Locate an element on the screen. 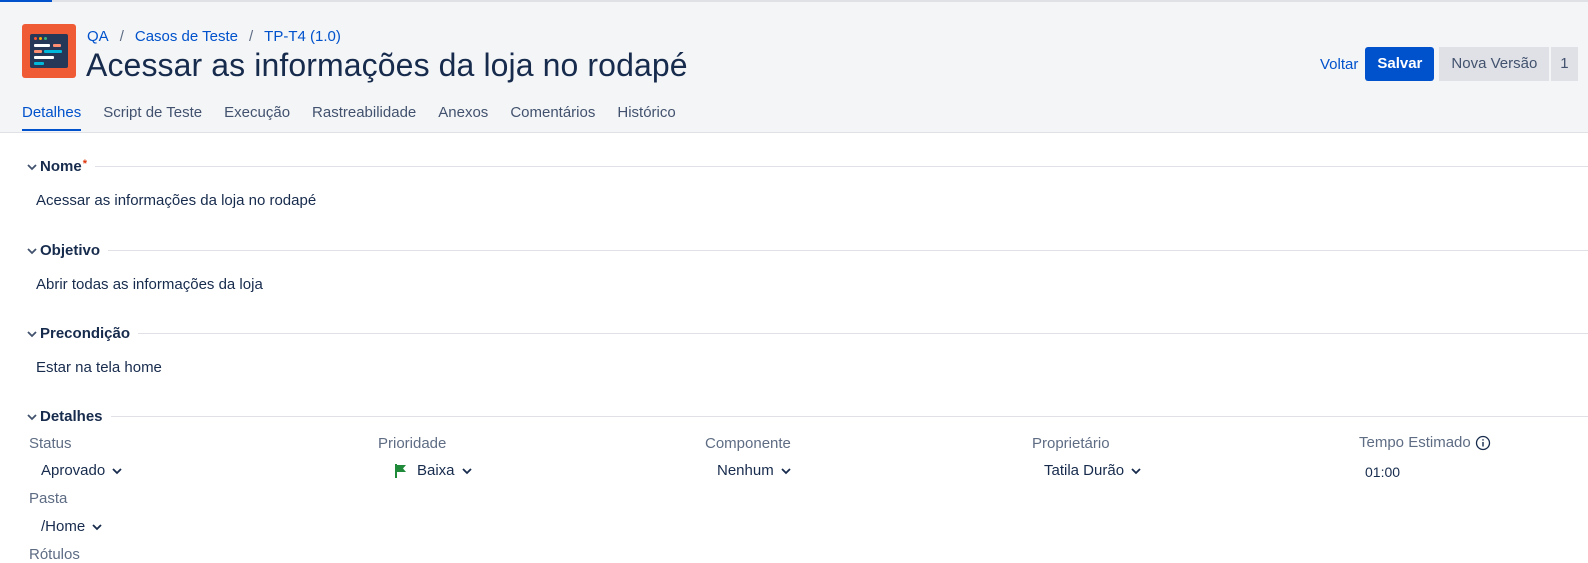 The width and height of the screenshot is (1588, 563). tab-anexos: Anexos is located at coordinates (463, 117).